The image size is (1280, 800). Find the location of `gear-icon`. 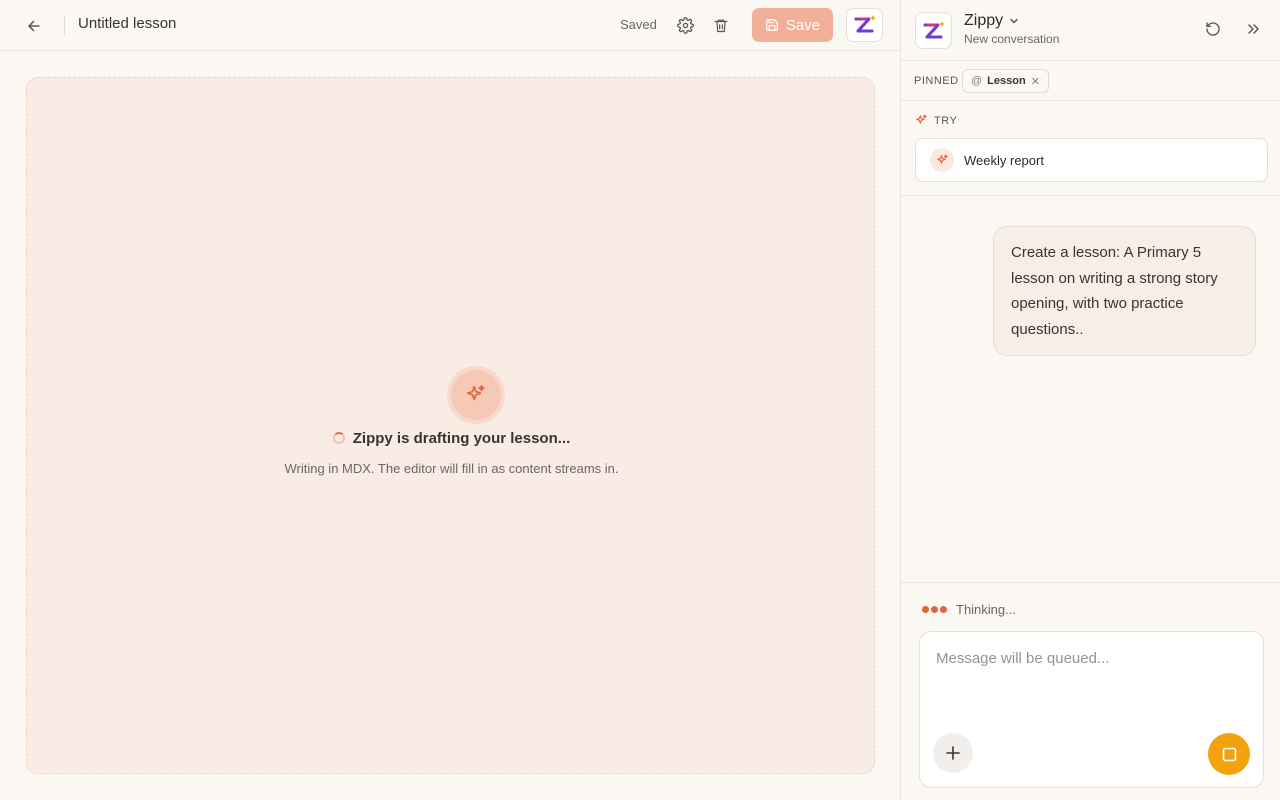

gear-icon is located at coordinates (685, 25).